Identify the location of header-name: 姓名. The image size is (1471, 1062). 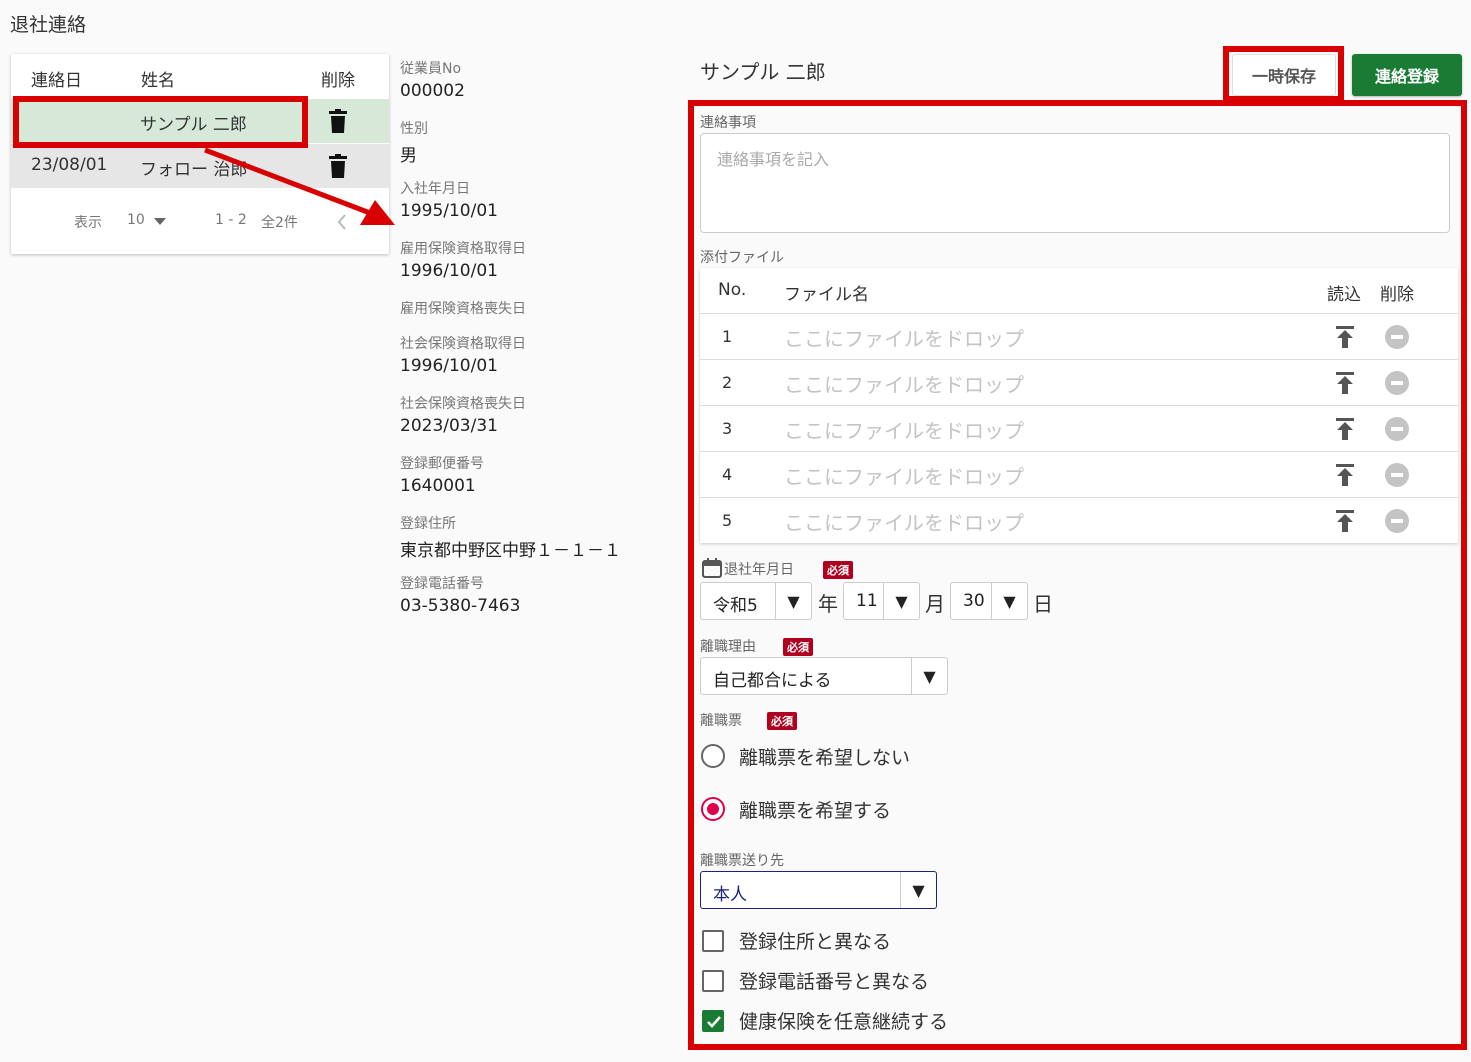
(158, 78).